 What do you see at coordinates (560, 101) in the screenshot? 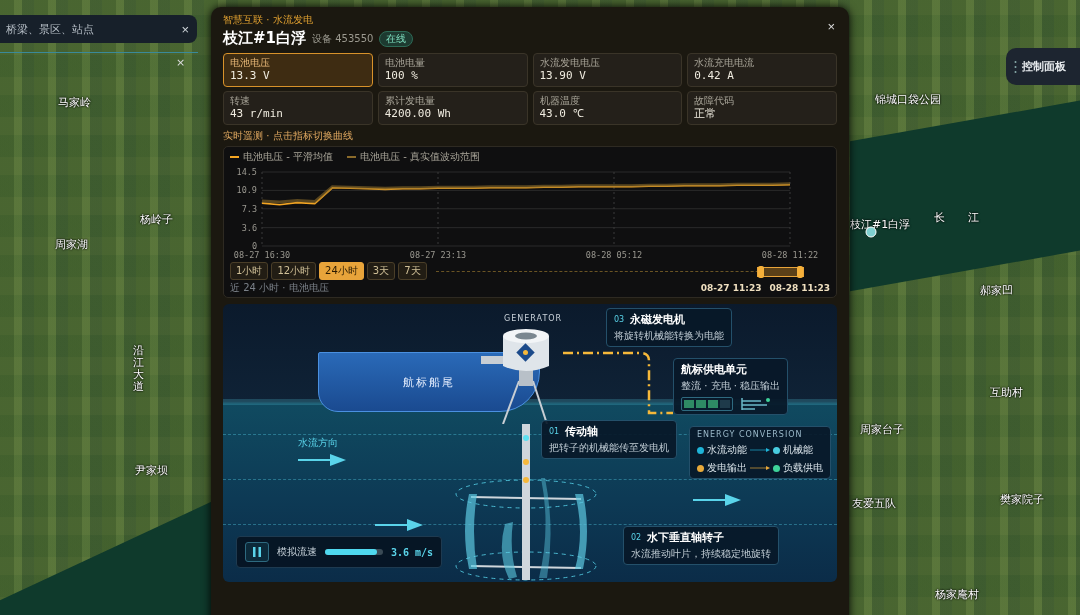
I see `metric-label: 机器温度` at bounding box center [560, 101].